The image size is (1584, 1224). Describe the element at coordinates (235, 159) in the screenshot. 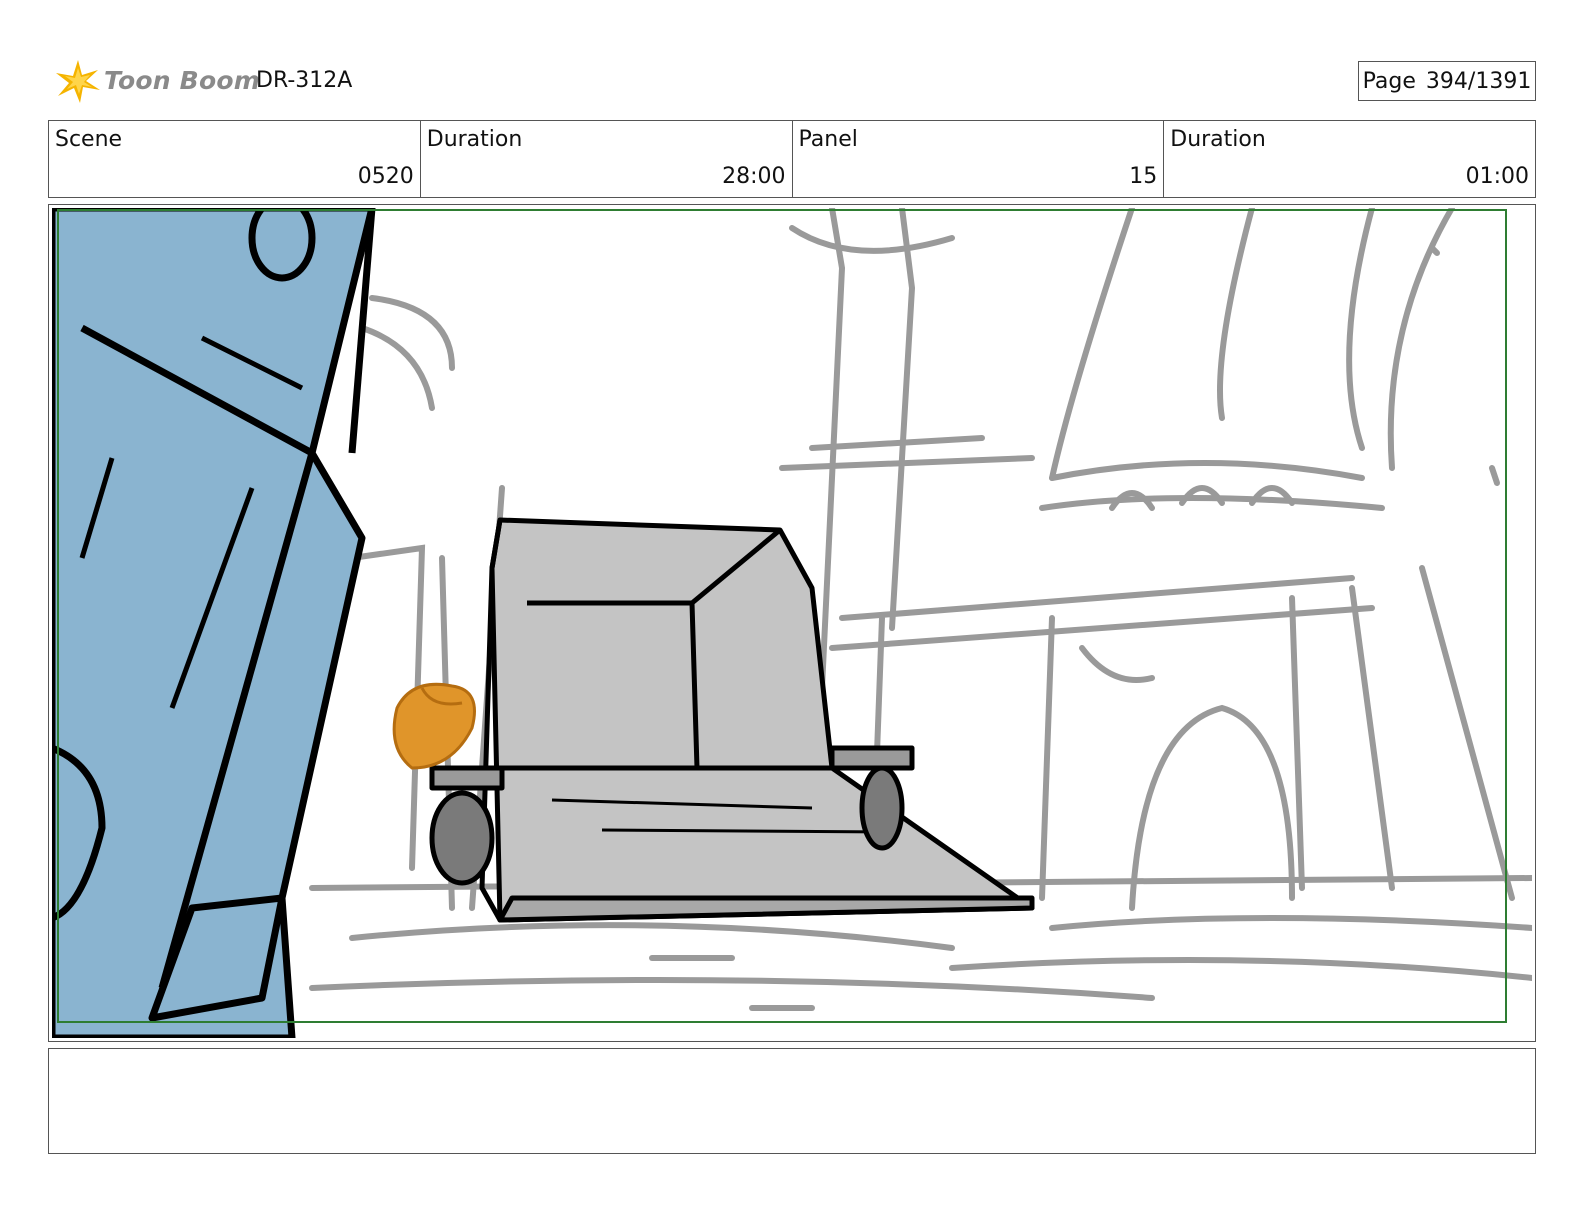

I see `scene-cell: Scene 0520` at that location.